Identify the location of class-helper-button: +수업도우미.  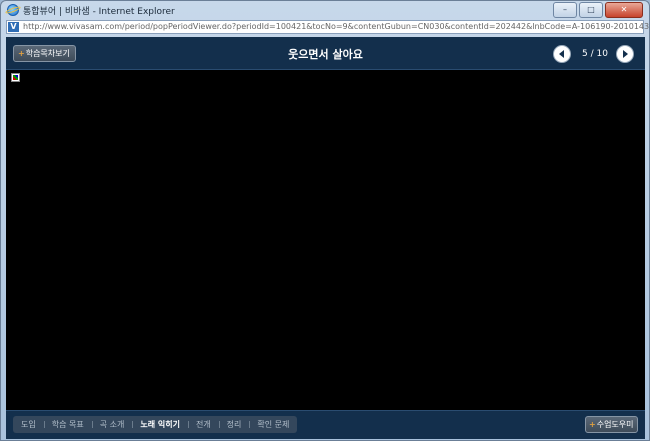
(611, 424).